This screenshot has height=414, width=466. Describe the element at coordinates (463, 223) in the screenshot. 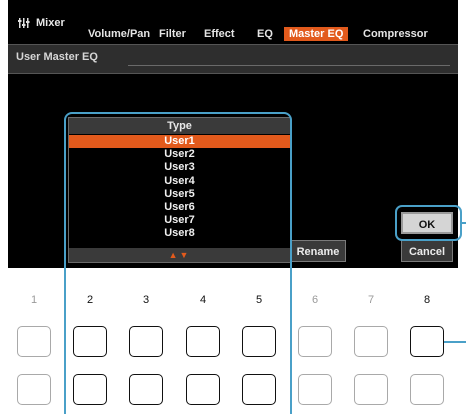

I see `callout-connector-ok` at that location.